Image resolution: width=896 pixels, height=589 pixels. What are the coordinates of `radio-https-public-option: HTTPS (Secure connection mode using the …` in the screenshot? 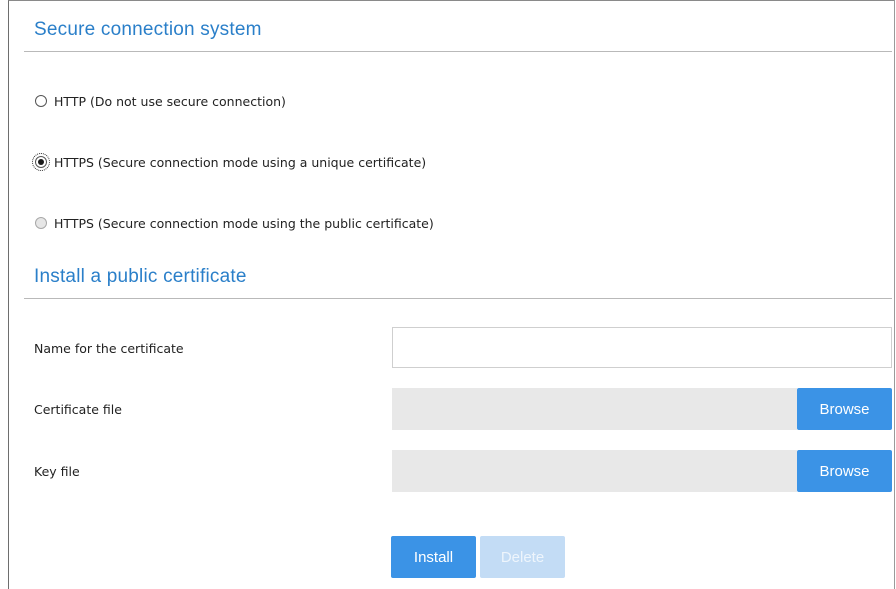 It's located at (234, 223).